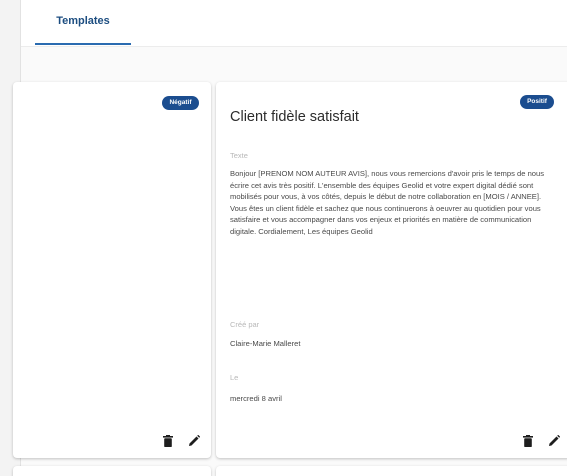  I want to click on template-card-next-right, so click(391, 471).